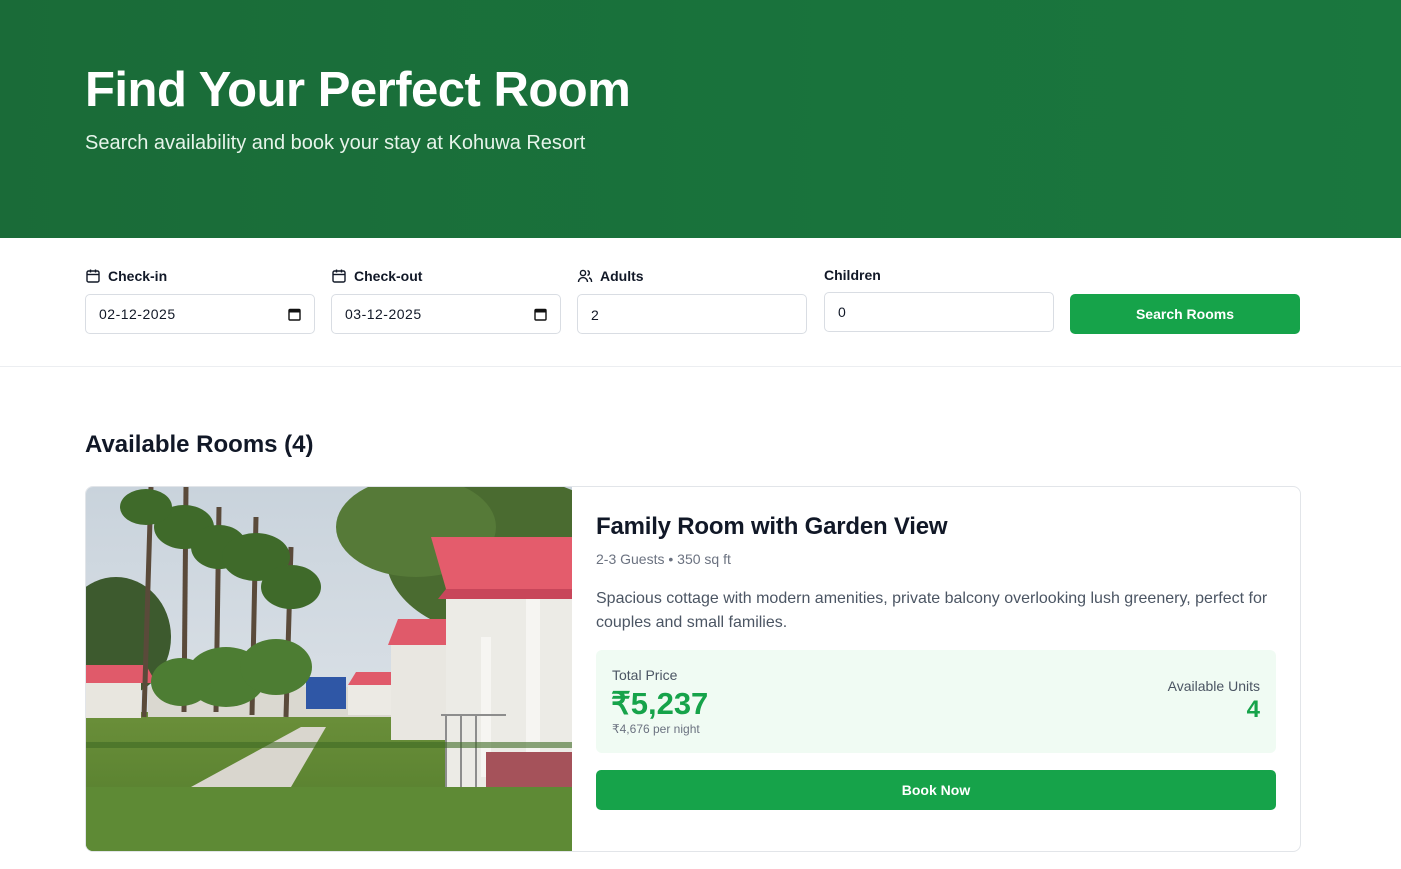 Image resolution: width=1401 pixels, height=869 pixels. What do you see at coordinates (1185, 314) in the screenshot?
I see `search-rooms-button: Search Rooms` at bounding box center [1185, 314].